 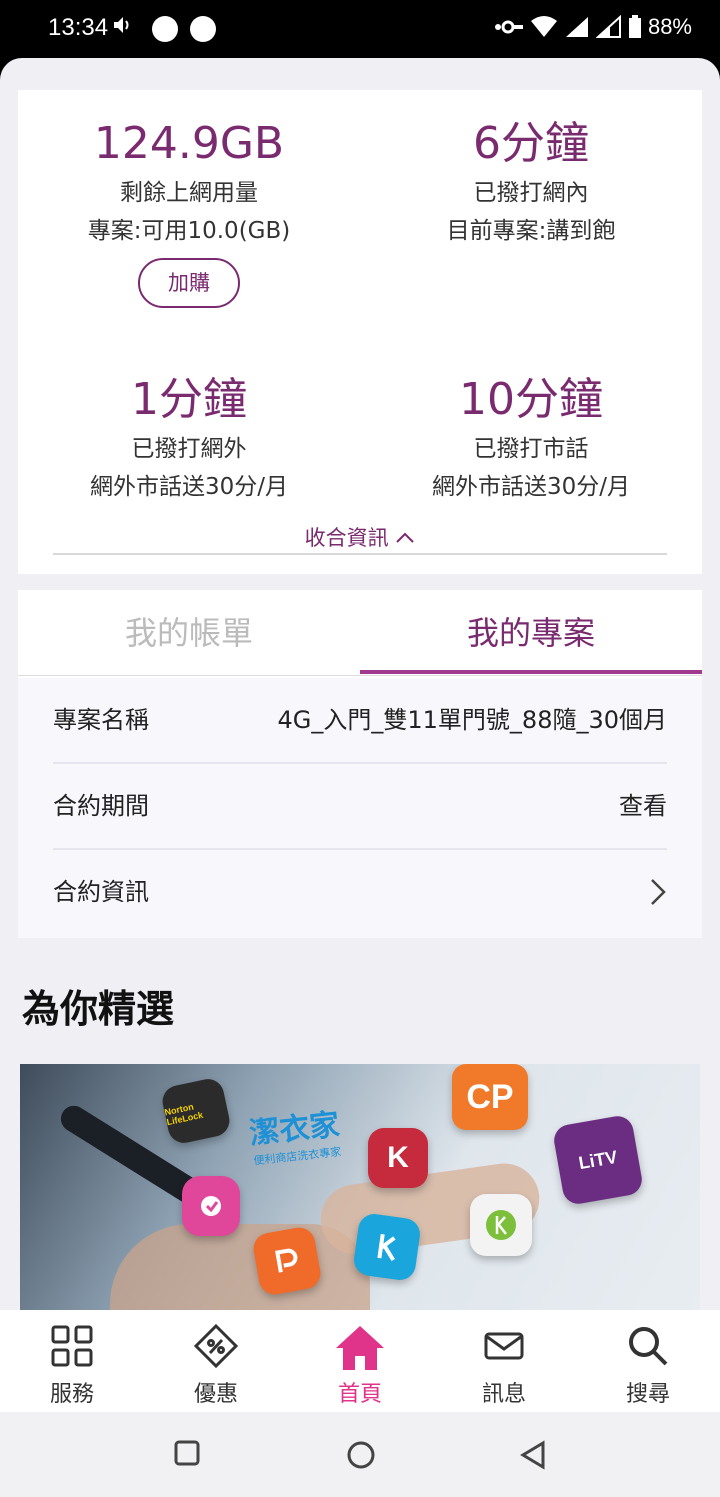 I want to click on on-net-minutes-value: 6分鐘, so click(x=531, y=143).